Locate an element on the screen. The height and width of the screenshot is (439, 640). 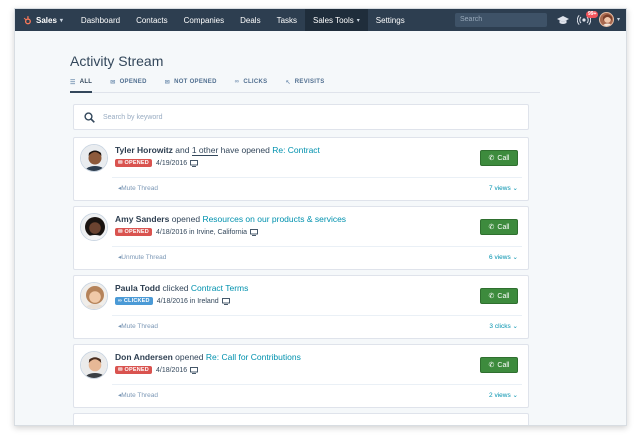
views-dropdown: 7 views ⌄ is located at coordinates (503, 188).